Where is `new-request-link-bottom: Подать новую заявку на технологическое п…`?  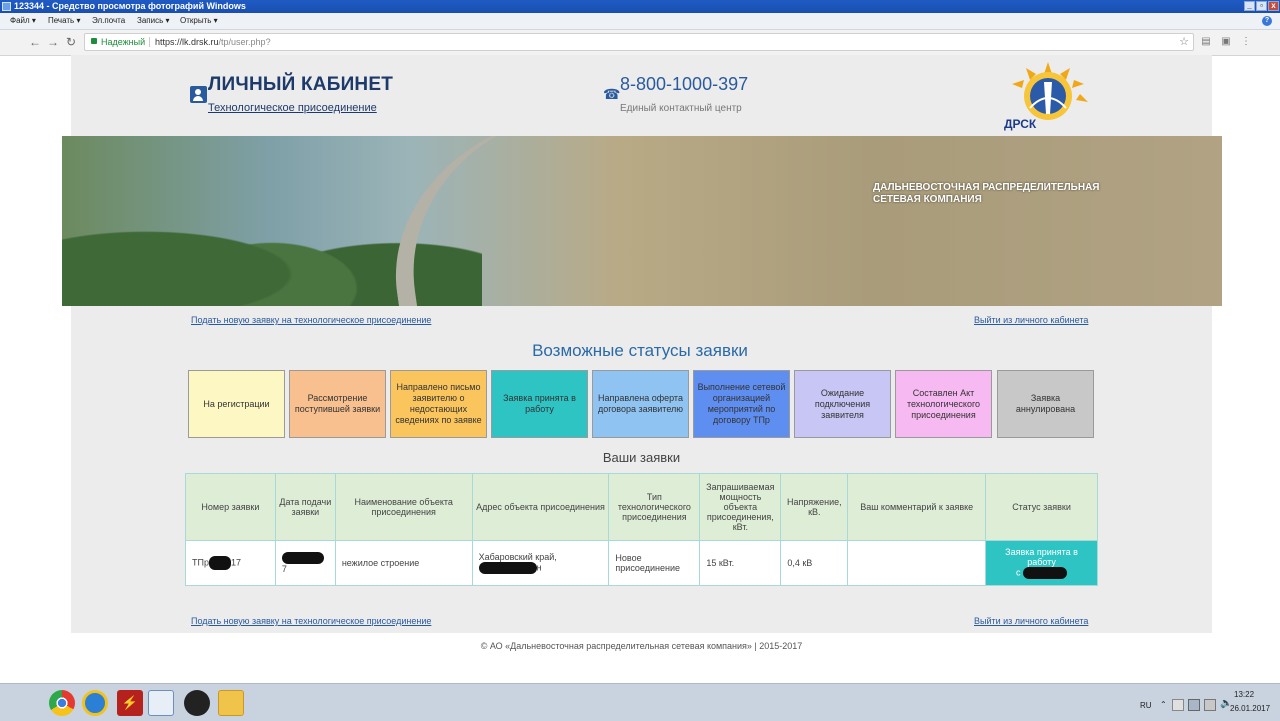
new-request-link-bottom: Подать новую заявку на технологическое п… is located at coordinates (311, 621).